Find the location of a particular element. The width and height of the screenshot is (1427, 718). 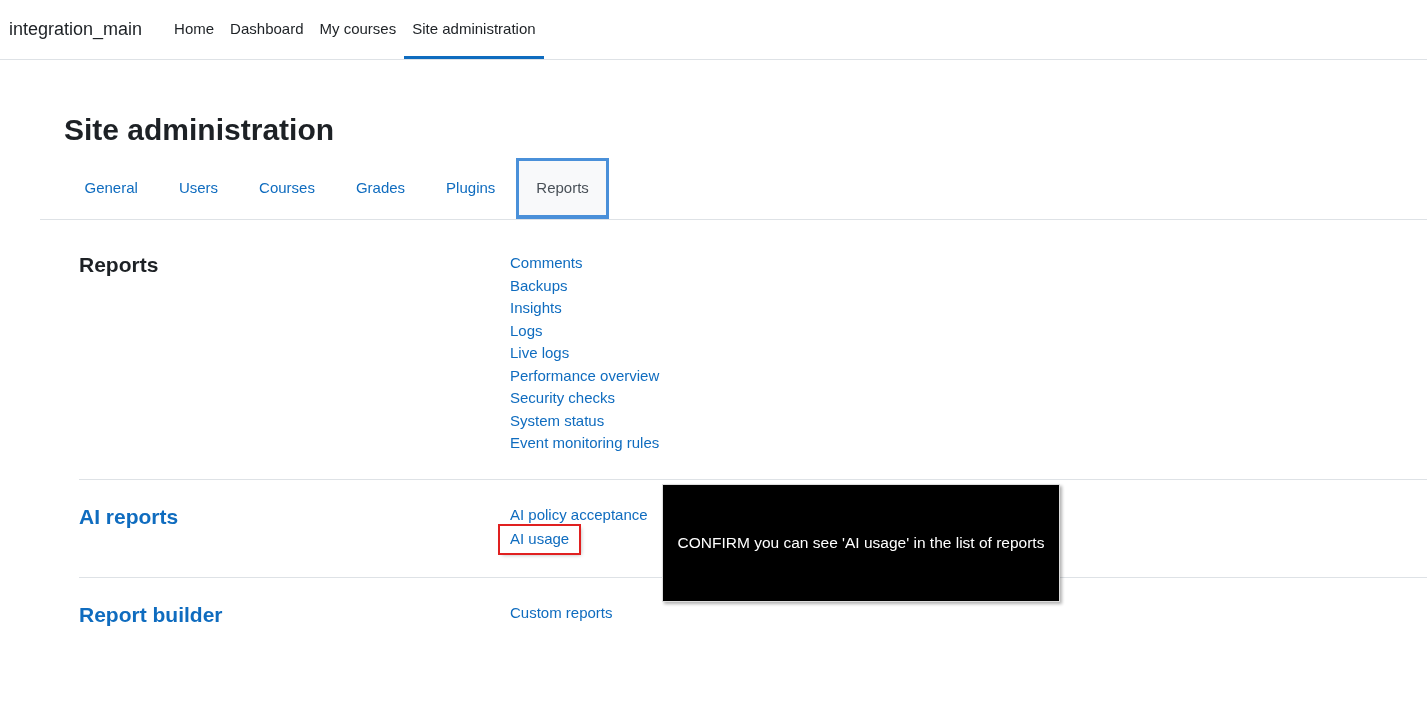

tab: Courses is located at coordinates (287, 188).